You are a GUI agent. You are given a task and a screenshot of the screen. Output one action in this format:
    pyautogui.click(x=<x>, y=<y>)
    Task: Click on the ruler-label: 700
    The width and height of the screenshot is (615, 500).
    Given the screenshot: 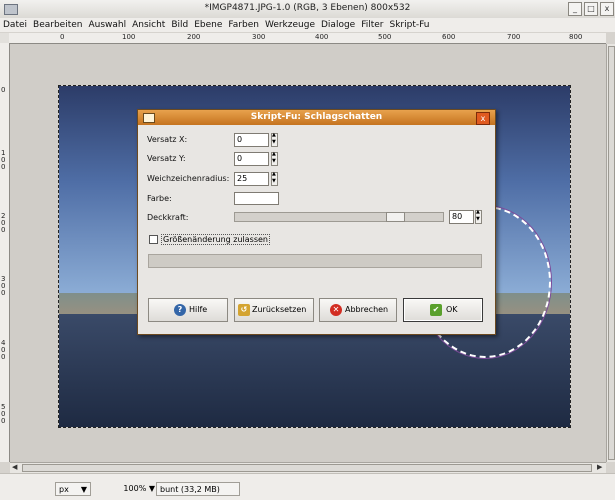 What is the action you would take?
    pyautogui.click(x=514, y=37)
    